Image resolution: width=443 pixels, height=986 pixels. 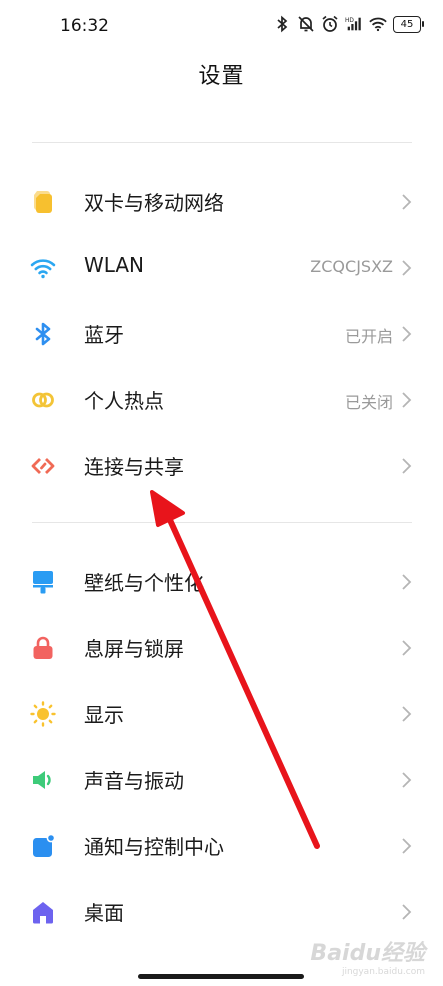 What do you see at coordinates (221, 976) in the screenshot?
I see `home-indicator-bar` at bounding box center [221, 976].